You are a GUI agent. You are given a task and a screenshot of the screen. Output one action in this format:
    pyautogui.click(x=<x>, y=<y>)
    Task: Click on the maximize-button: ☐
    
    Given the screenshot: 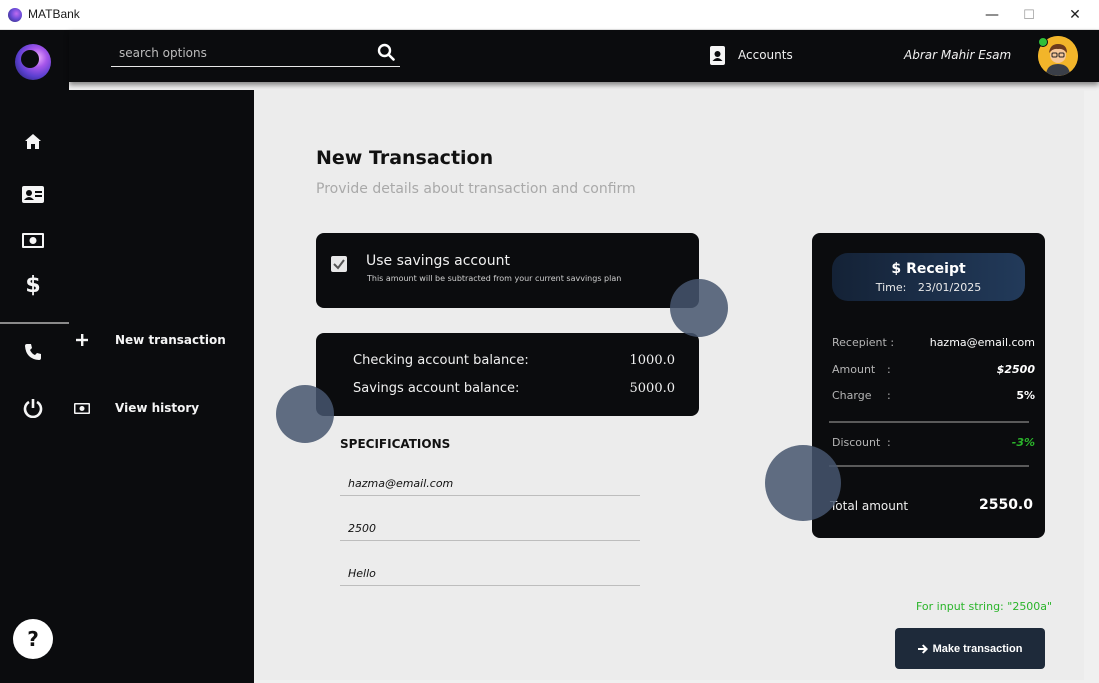 What is the action you would take?
    pyautogui.click(x=1029, y=15)
    